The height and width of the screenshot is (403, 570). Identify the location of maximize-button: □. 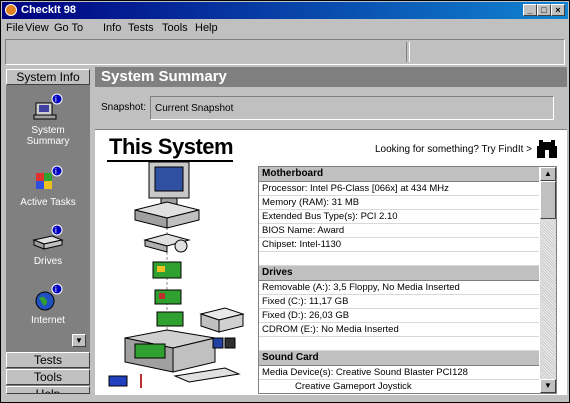
(544, 10).